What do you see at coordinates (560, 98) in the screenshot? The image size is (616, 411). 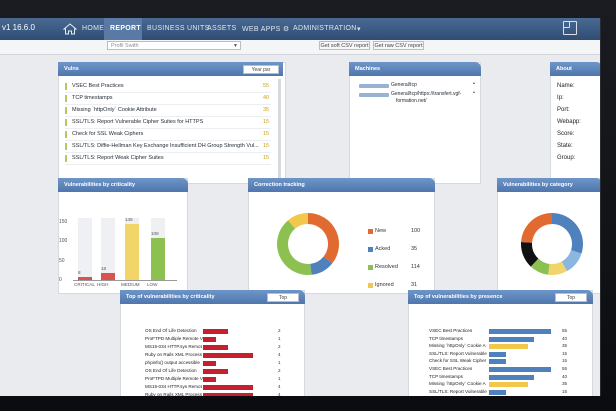 I see `about-field-label: Ip:` at bounding box center [560, 98].